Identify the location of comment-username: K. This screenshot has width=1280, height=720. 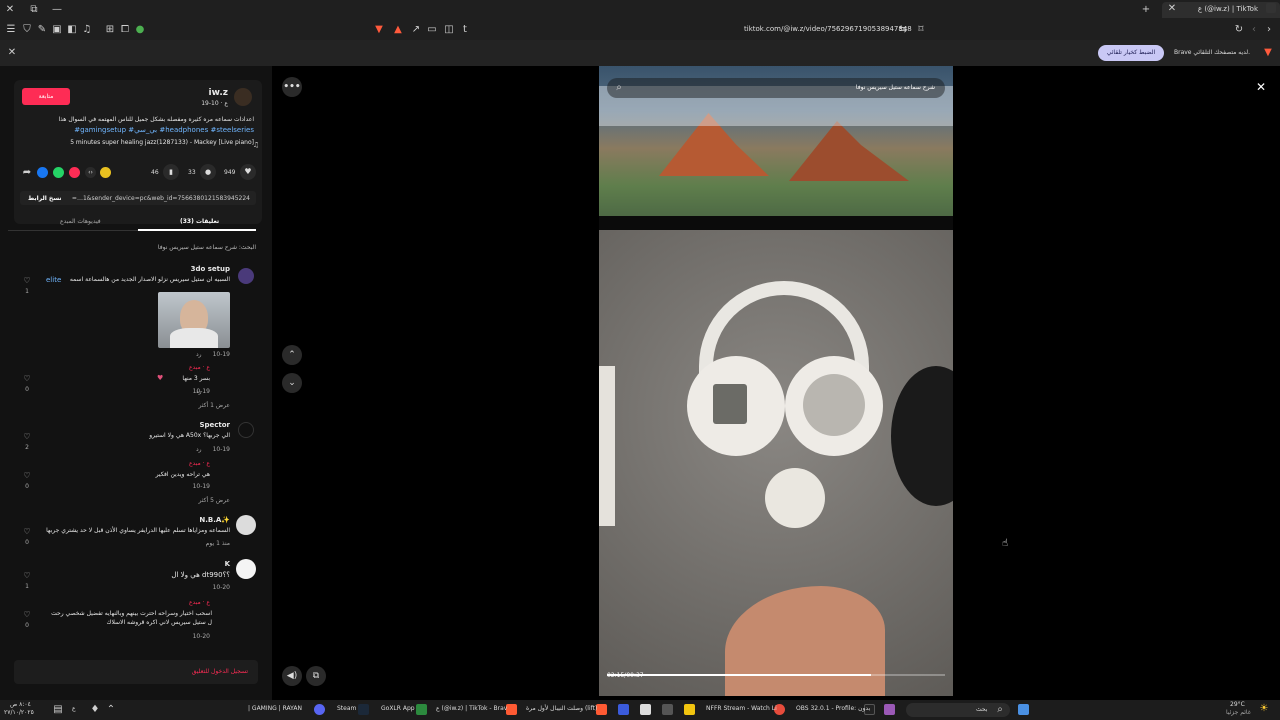
(227, 564).